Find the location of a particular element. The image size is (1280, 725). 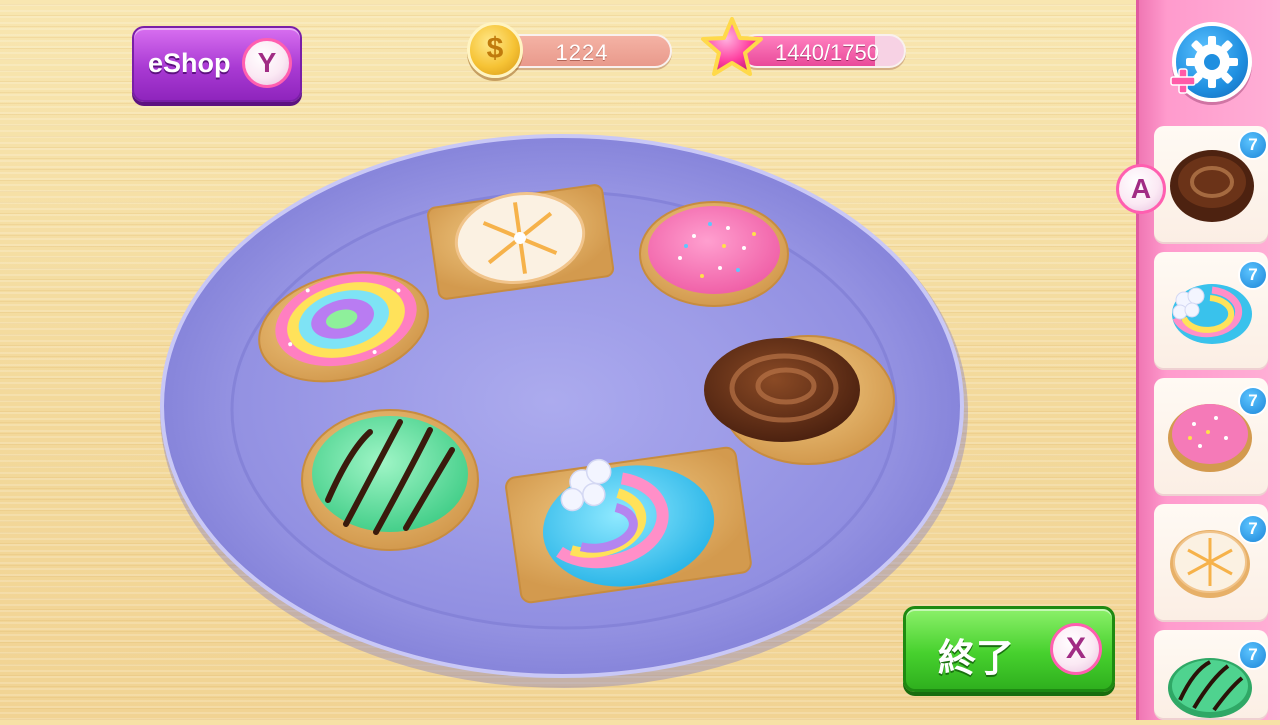

a-button-icon: A is located at coordinates (1141, 189).